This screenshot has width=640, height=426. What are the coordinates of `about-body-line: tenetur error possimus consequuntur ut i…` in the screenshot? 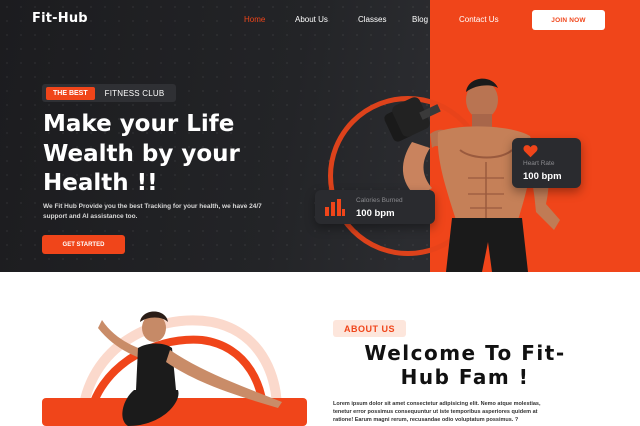 It's located at (435, 412).